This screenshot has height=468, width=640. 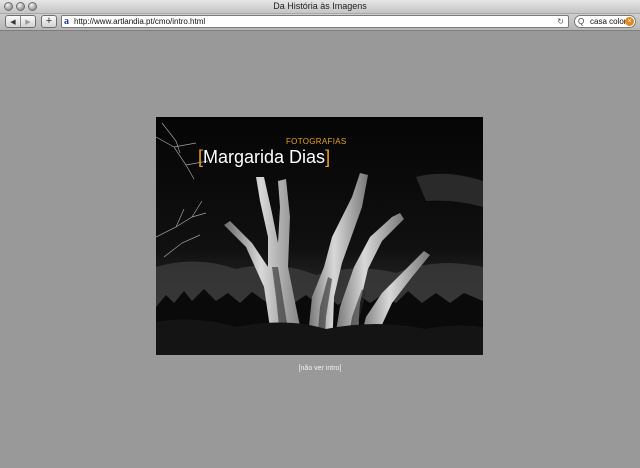 I want to click on search-field: Q casa color ×, so click(x=605, y=21).